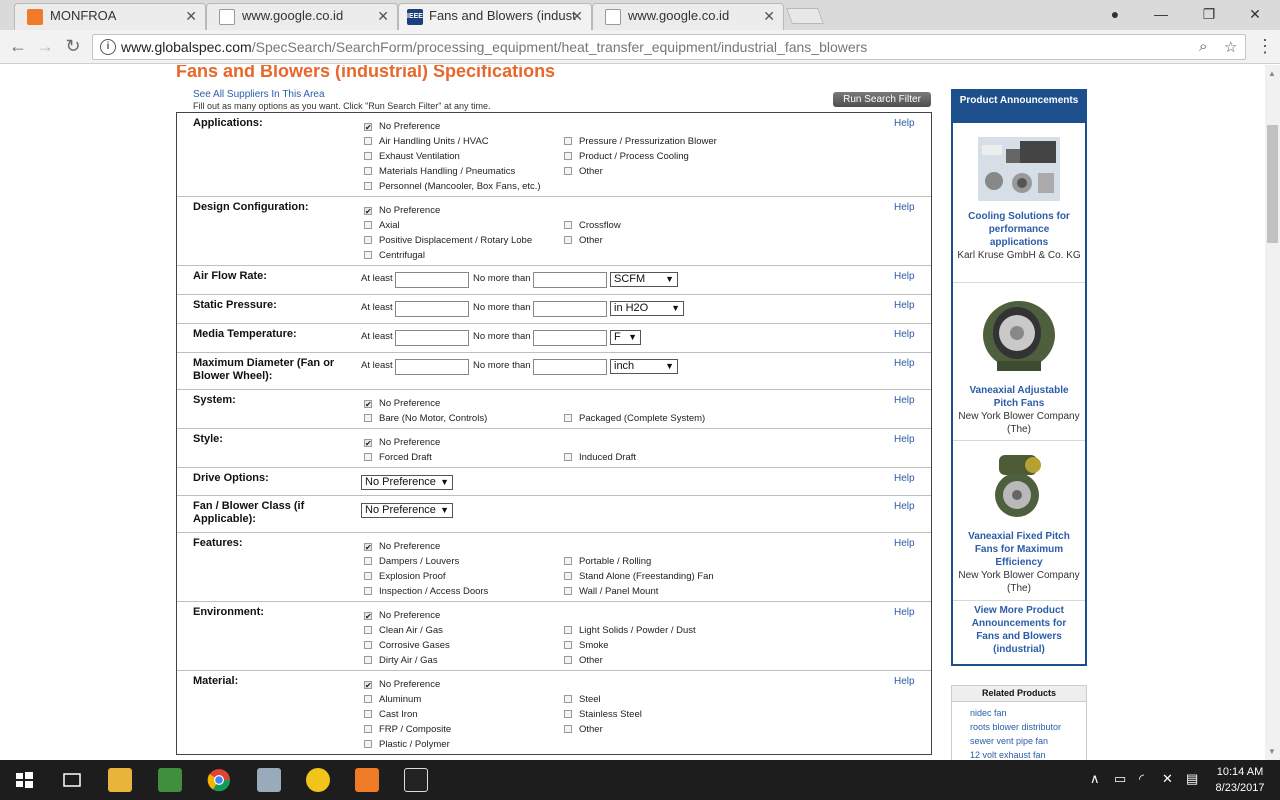 The height and width of the screenshot is (800, 1280). What do you see at coordinates (120, 780) in the screenshot?
I see `file-explorer-icon` at bounding box center [120, 780].